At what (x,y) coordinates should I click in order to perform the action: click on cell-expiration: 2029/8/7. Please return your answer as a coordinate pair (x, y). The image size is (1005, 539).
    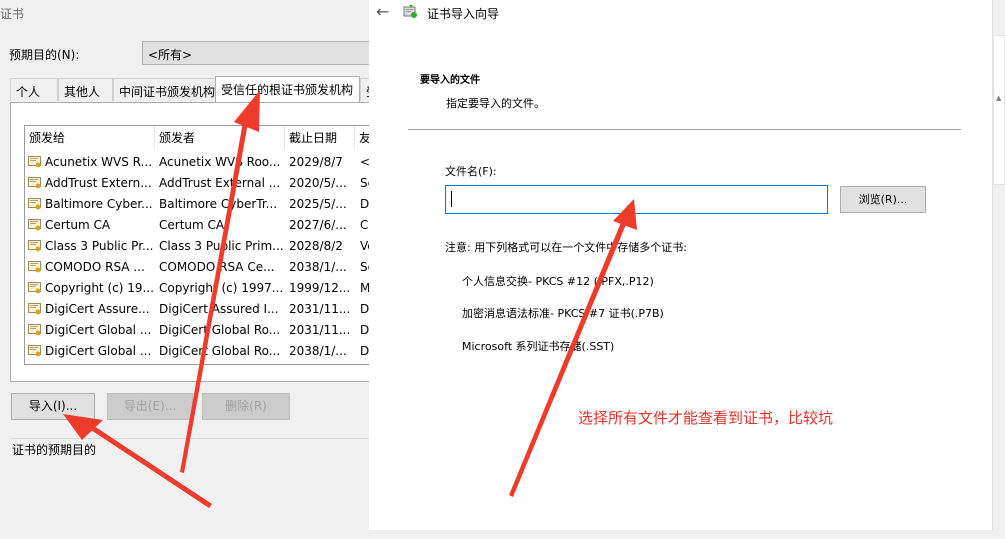
    Looking at the image, I should click on (316, 162).